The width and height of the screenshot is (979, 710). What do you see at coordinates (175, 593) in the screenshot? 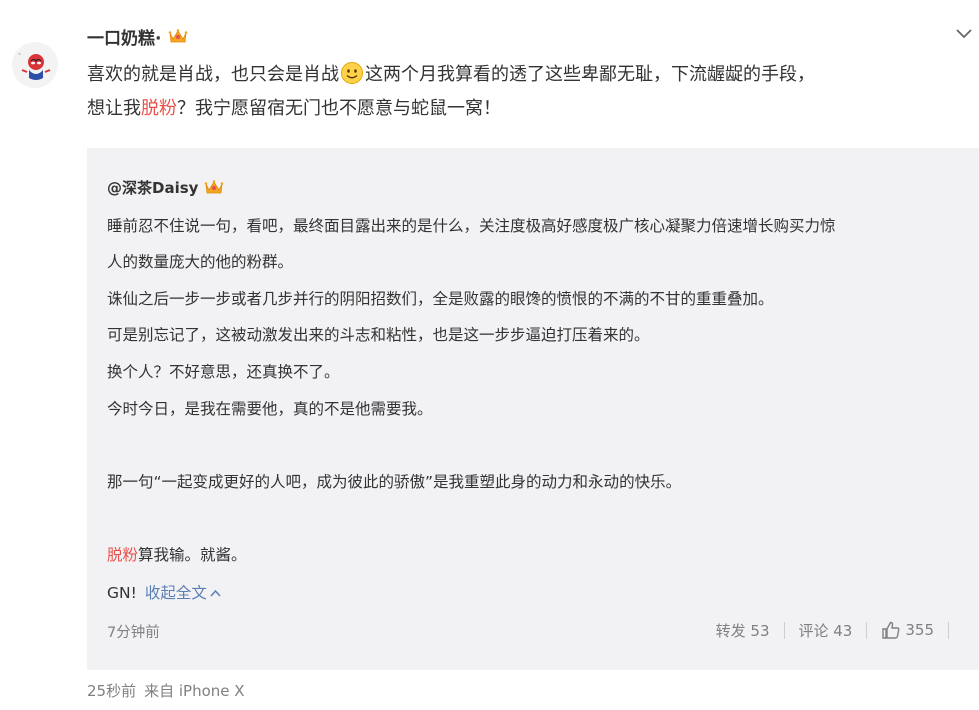
I see `collapse-label: 收起全文` at bounding box center [175, 593].